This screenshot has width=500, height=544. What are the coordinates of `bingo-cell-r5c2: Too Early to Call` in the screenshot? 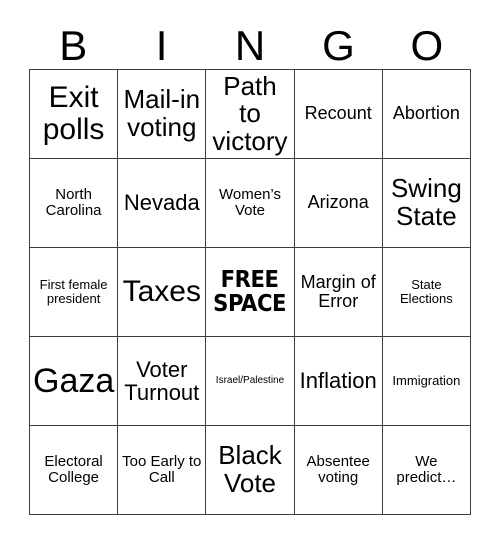 It's located at (162, 470).